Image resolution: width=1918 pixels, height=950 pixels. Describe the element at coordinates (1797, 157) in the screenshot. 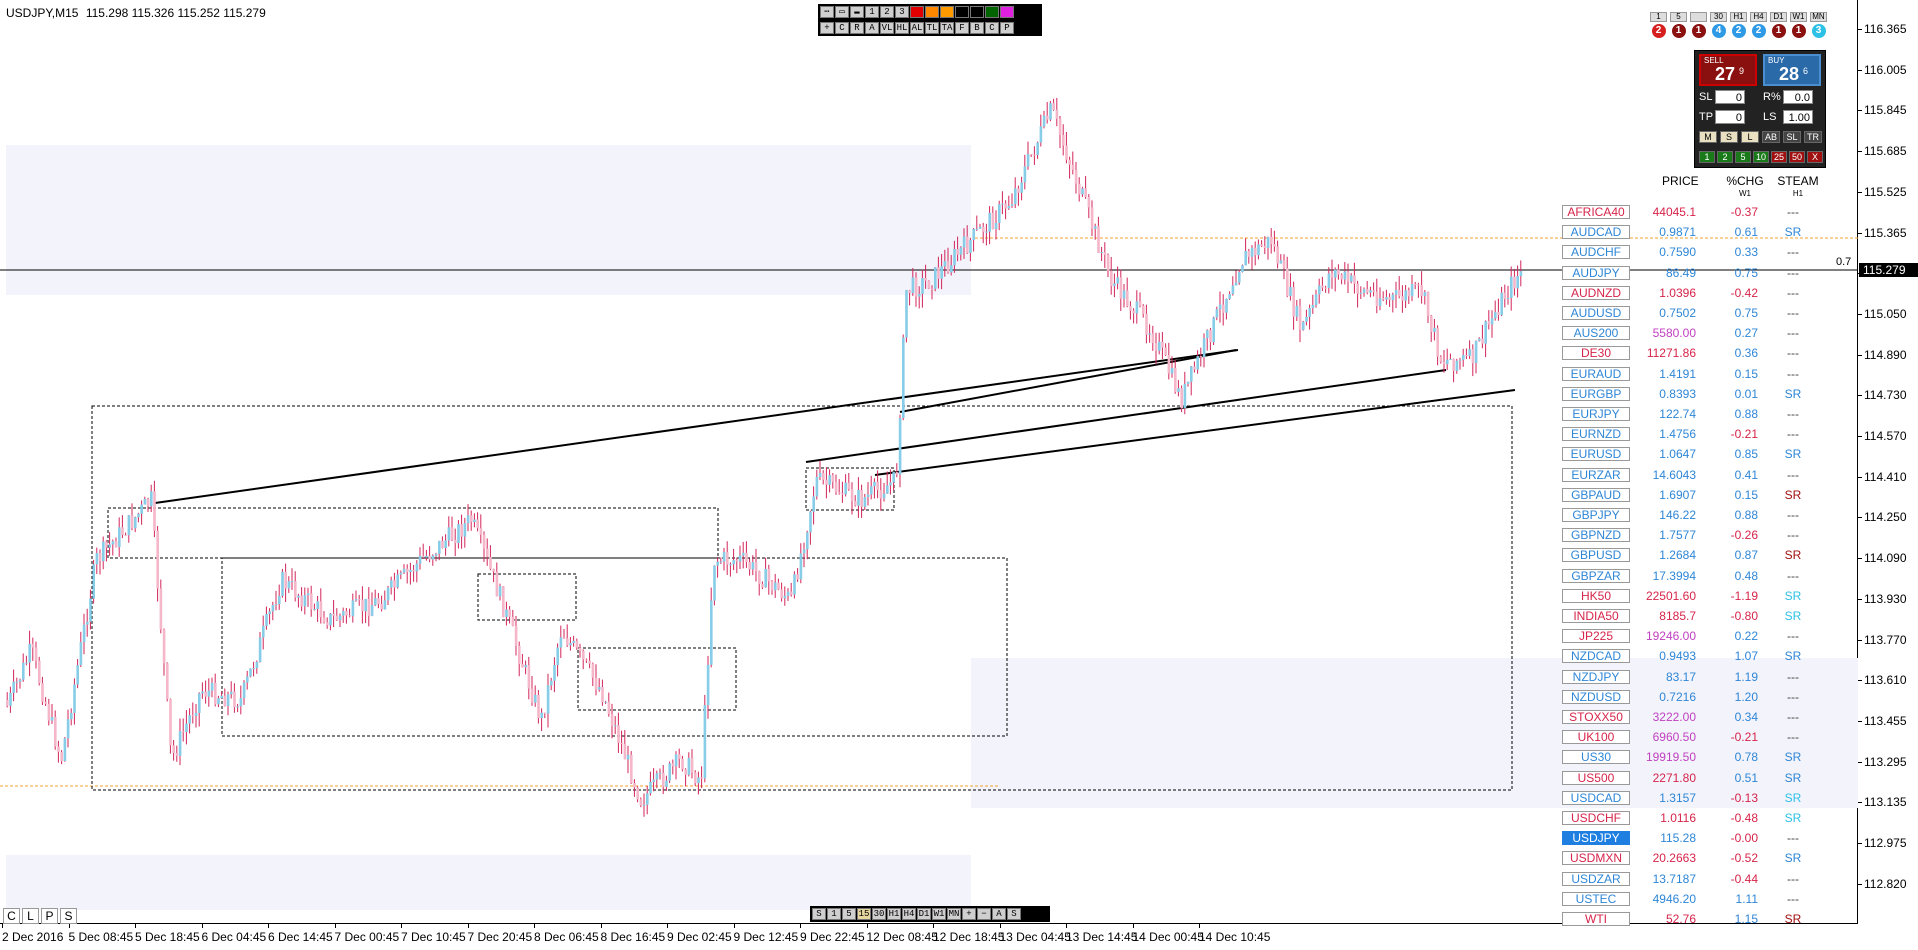

I see `lot-quick-button: 50` at that location.